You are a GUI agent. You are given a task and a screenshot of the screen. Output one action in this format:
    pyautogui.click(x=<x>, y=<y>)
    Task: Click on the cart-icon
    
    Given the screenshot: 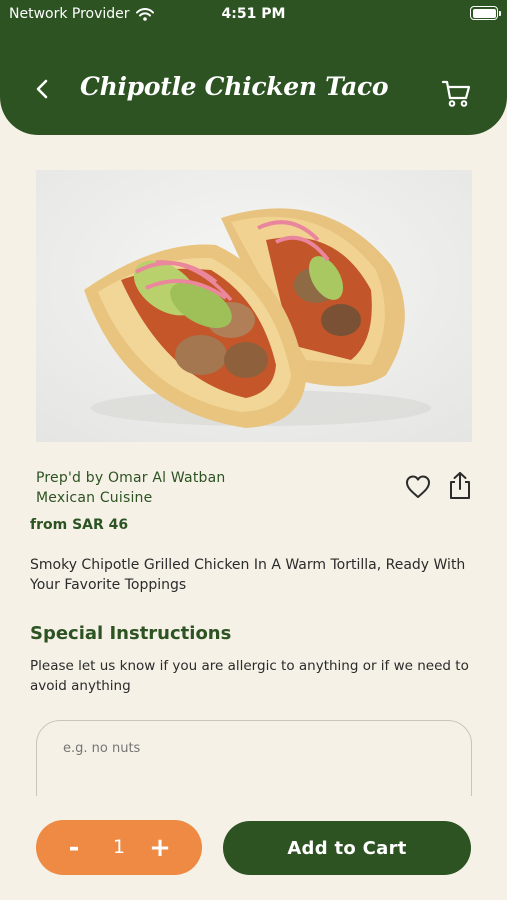 What is the action you would take?
    pyautogui.click(x=456, y=93)
    